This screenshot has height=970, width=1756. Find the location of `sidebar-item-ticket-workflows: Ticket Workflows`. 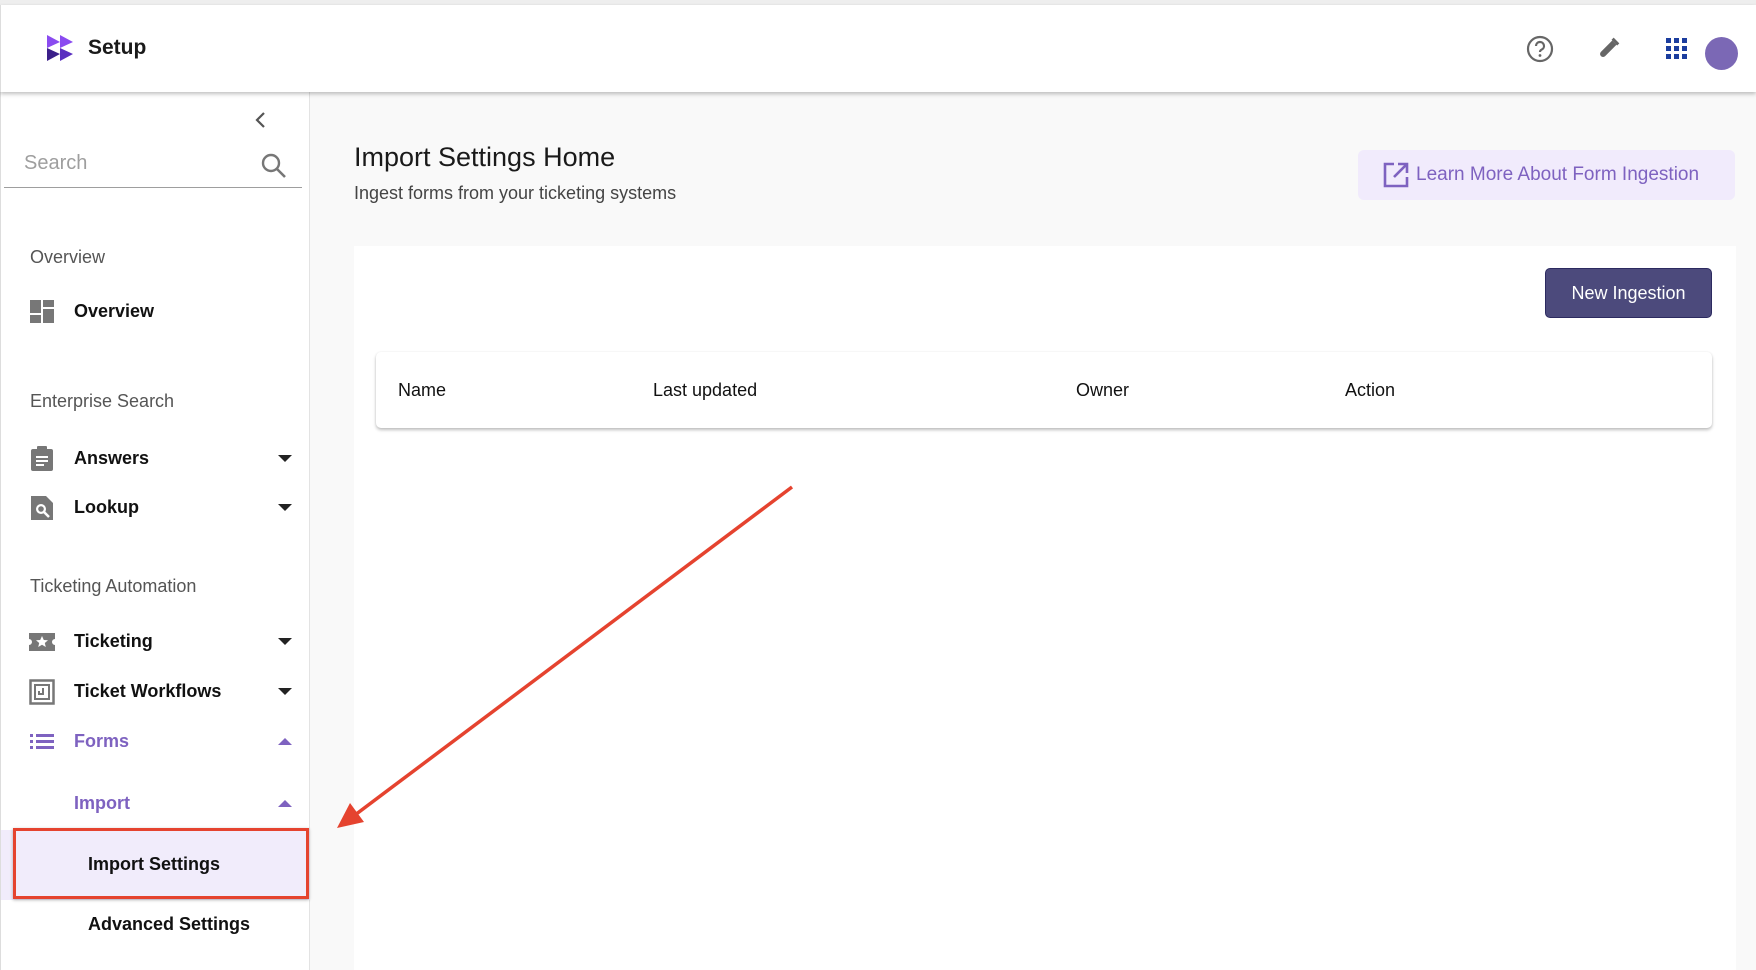

sidebar-item-ticket-workflows: Ticket Workflows is located at coordinates (155, 691).